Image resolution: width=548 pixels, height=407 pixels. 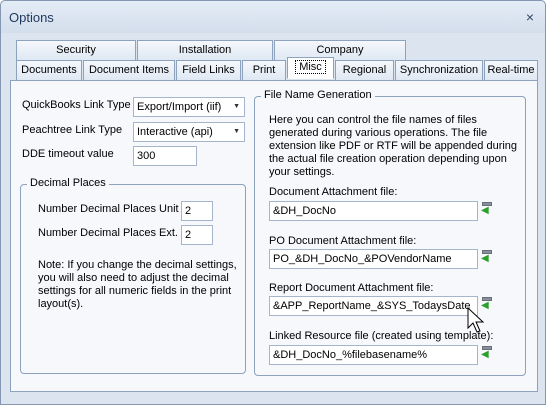 What do you see at coordinates (530, 17) in the screenshot?
I see `close-icon: ×` at bounding box center [530, 17].